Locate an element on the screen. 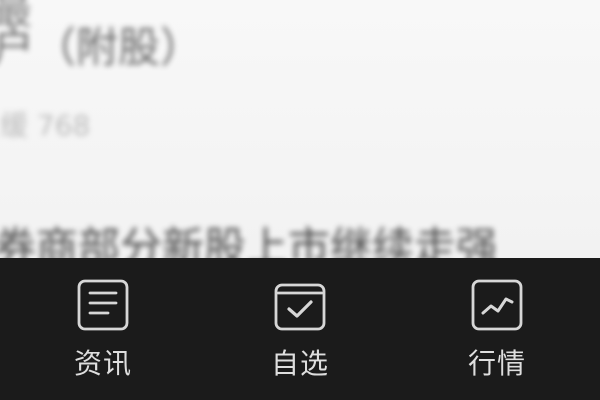 The height and width of the screenshot is (400, 600). nav-label-watchlist: 自选 is located at coordinates (299, 363).